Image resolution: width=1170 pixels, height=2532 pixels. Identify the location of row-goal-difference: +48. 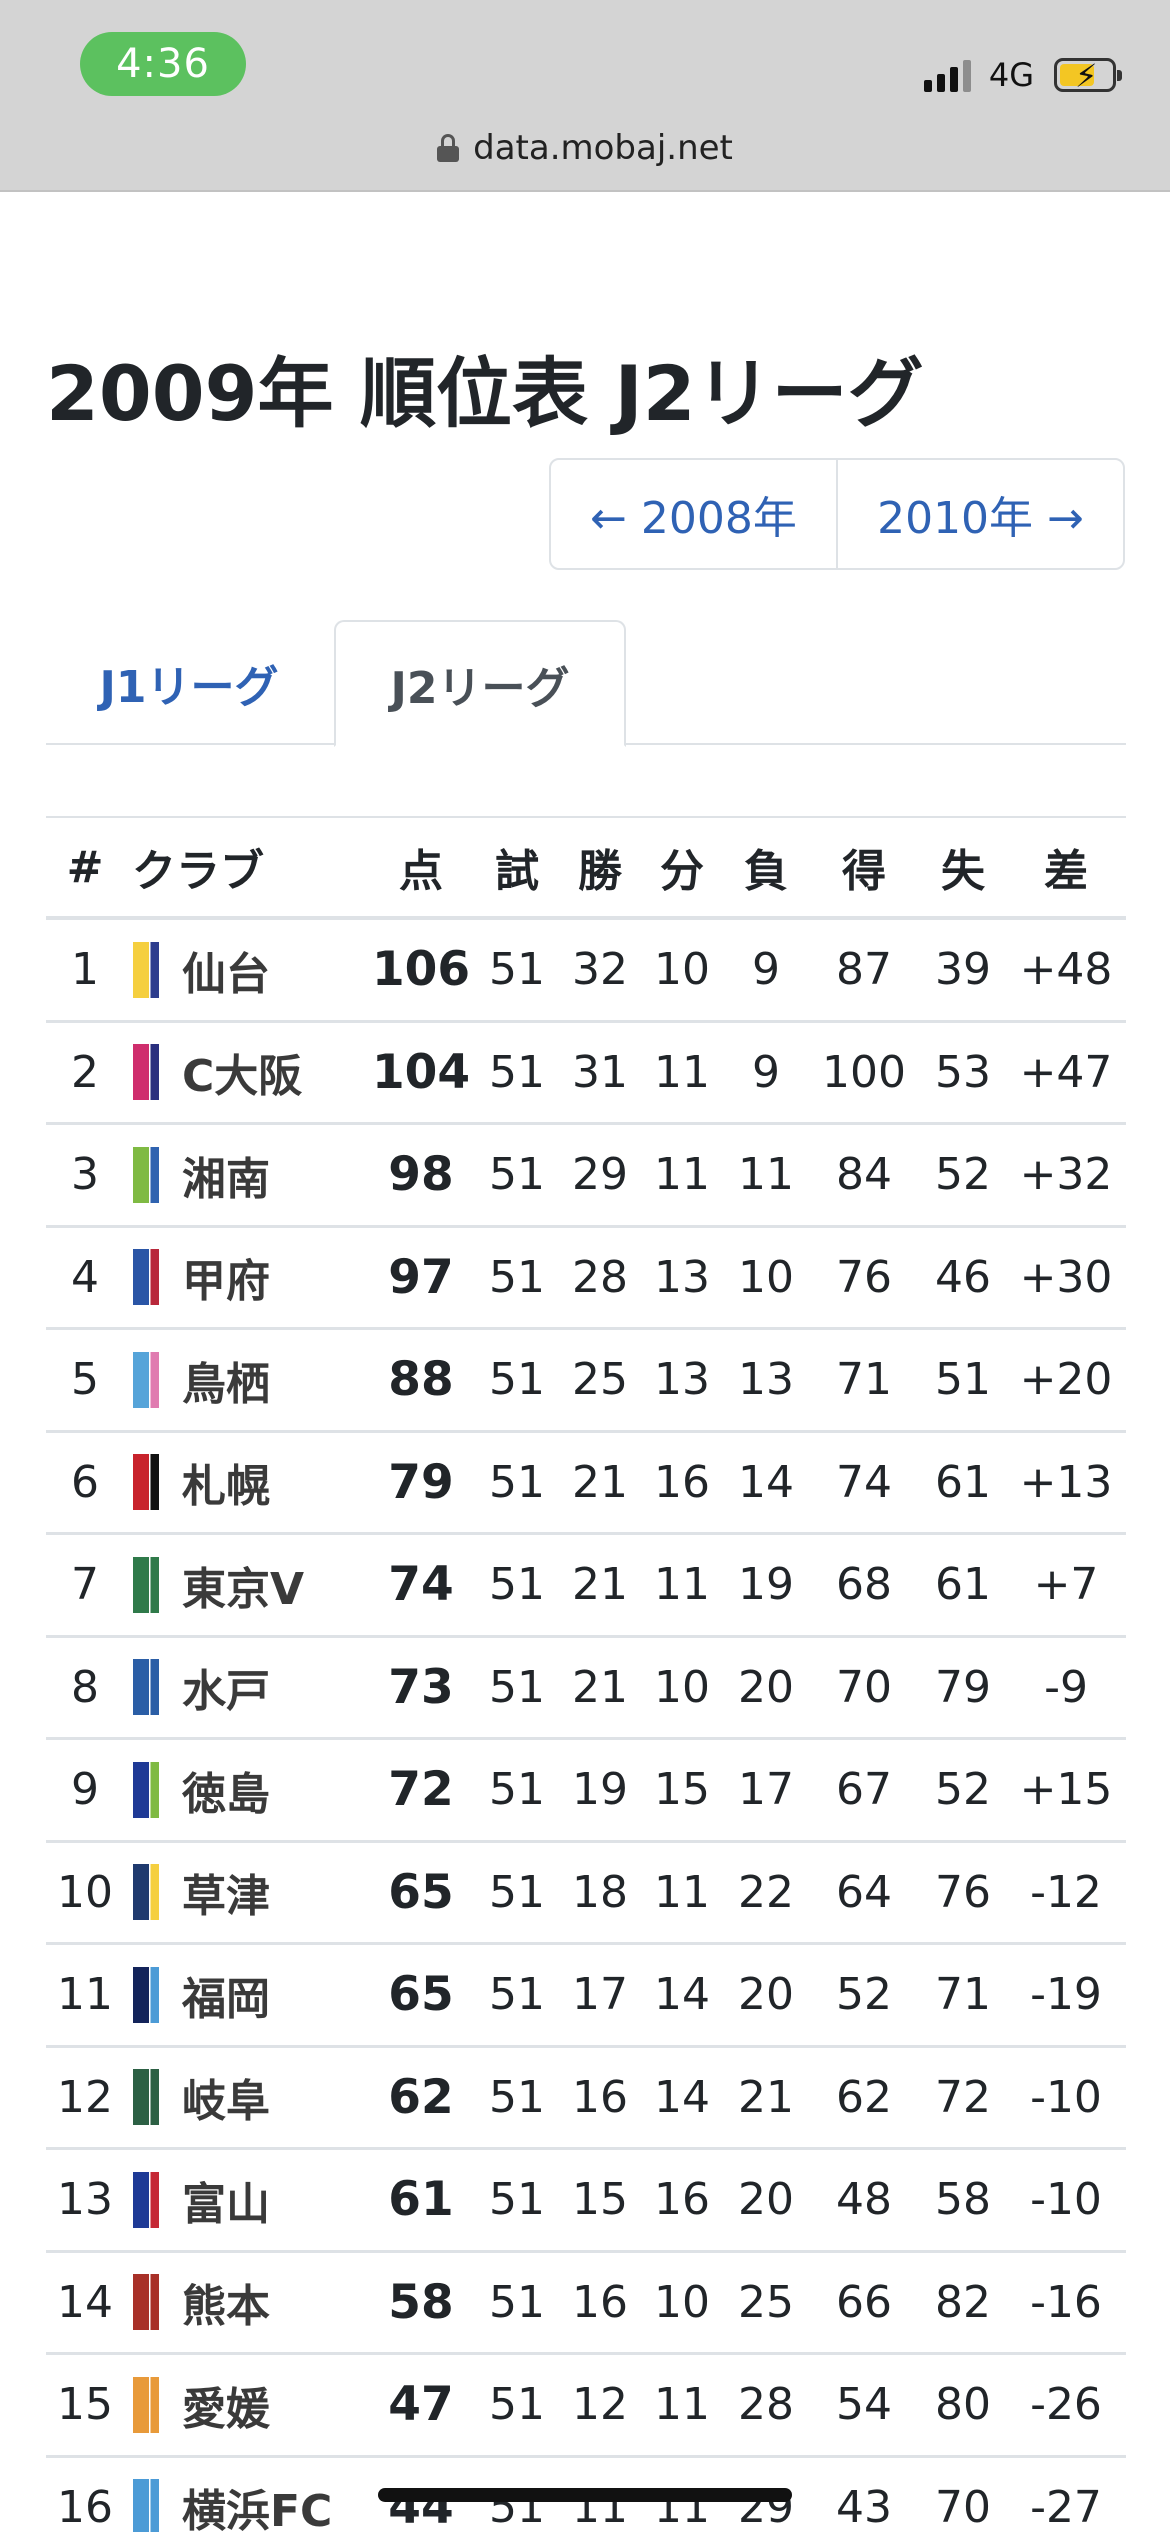
(1066, 970).